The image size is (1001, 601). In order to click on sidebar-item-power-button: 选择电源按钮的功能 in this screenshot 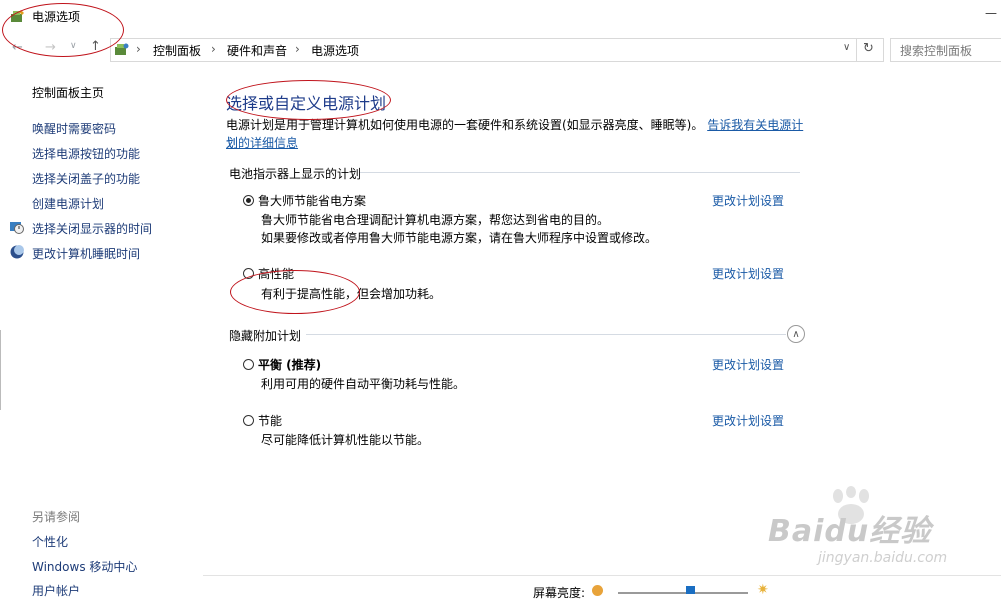, I will do `click(86, 153)`.